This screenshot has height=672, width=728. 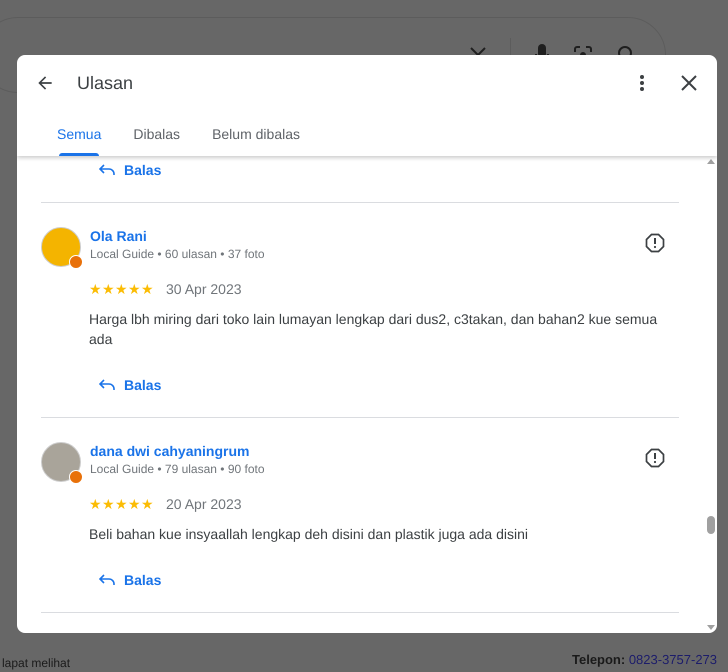 What do you see at coordinates (105, 83) in the screenshot?
I see `dialog-title: Ulasan` at bounding box center [105, 83].